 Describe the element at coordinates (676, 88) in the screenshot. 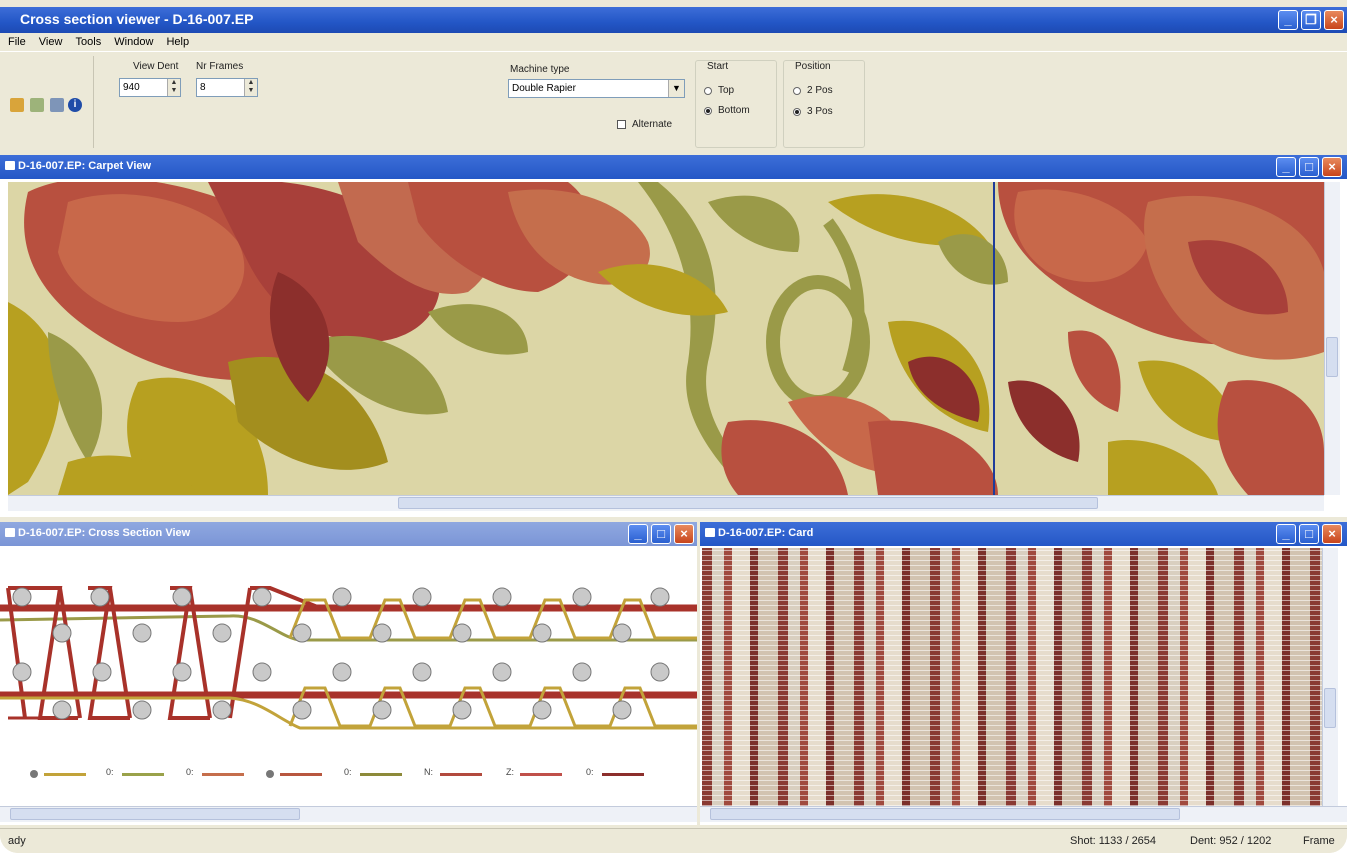

I see `chevron-down-icon: ▼` at that location.